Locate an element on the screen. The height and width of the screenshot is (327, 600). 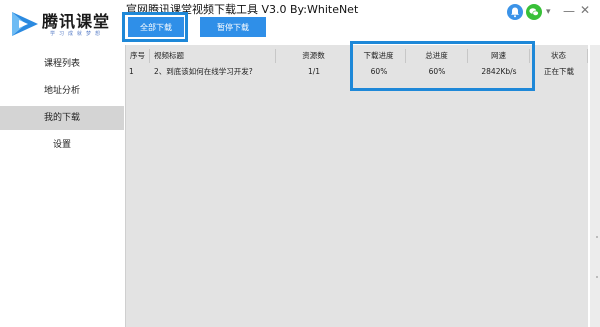
row-resources: 1/1 is located at coordinates (314, 71).